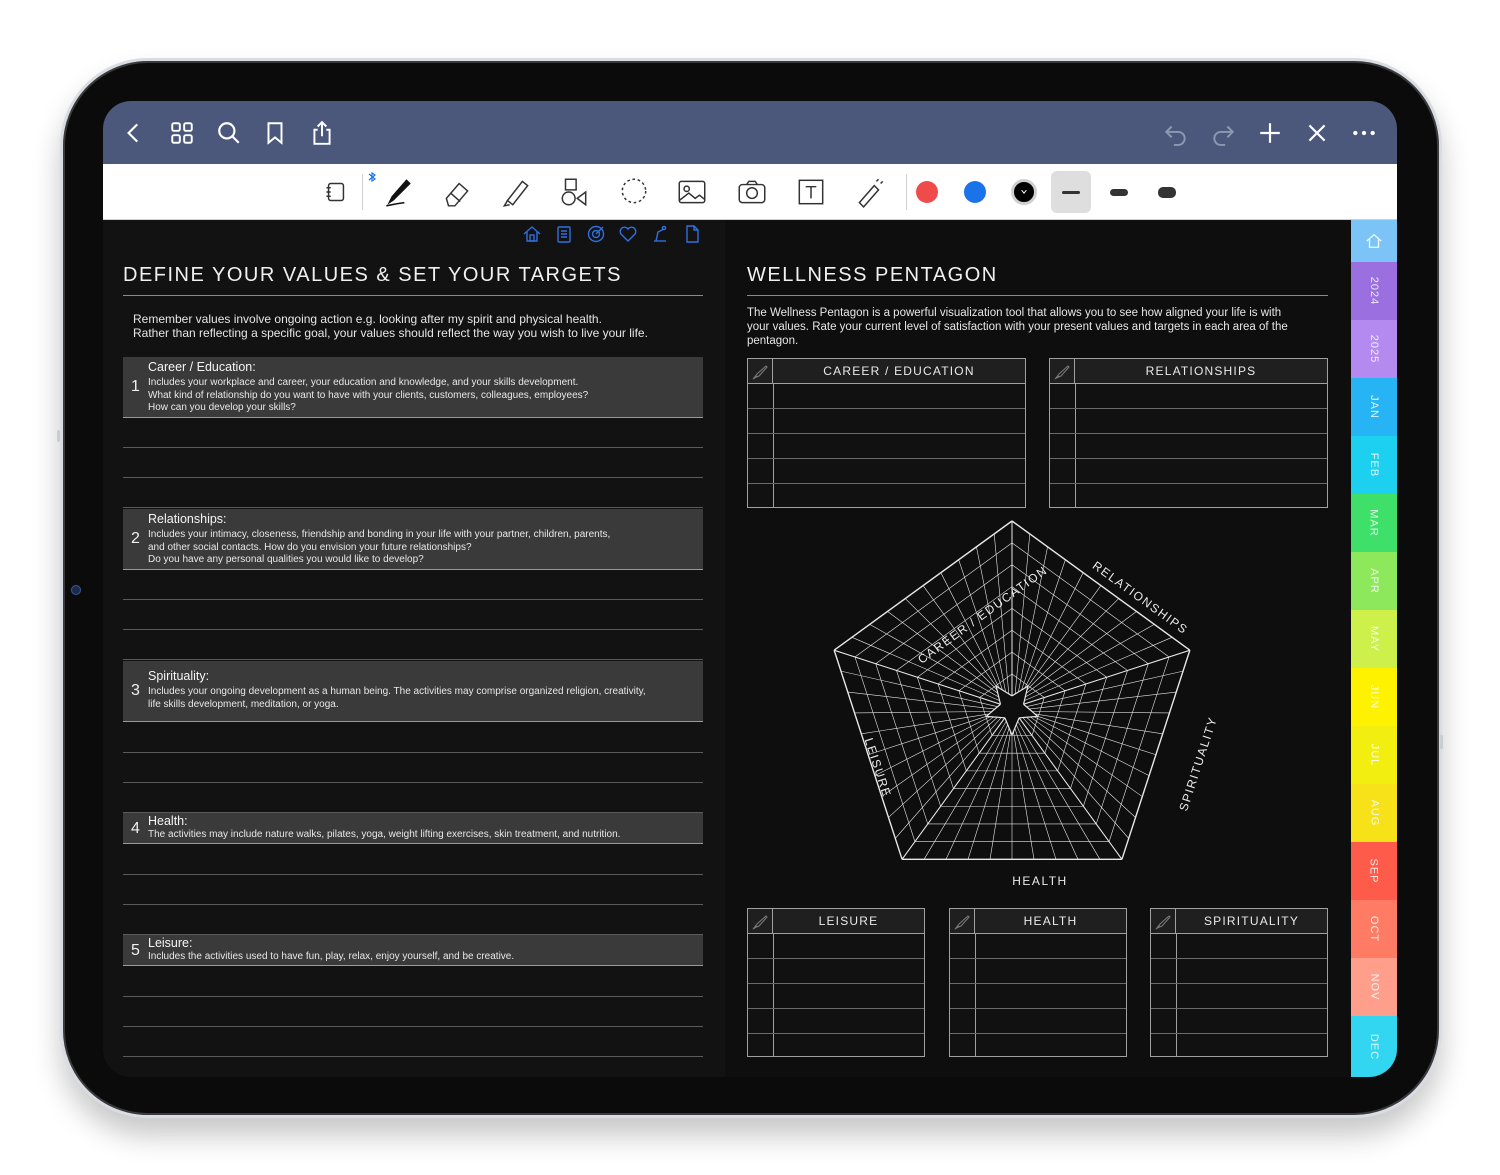 This screenshot has width=1500, height=1175. Describe the element at coordinates (457, 192) in the screenshot. I see `eraser-tool-icon` at that location.